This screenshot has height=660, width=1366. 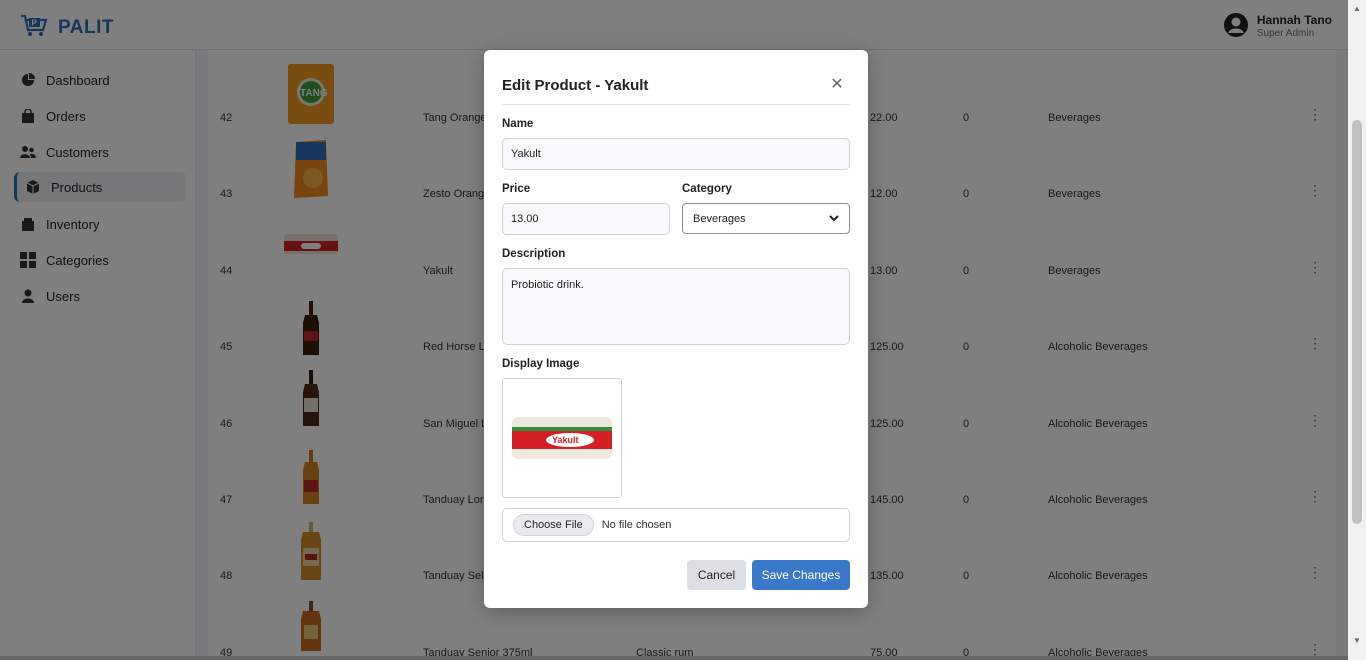 What do you see at coordinates (837, 85) in the screenshot?
I see `close-icon: ✕` at bounding box center [837, 85].